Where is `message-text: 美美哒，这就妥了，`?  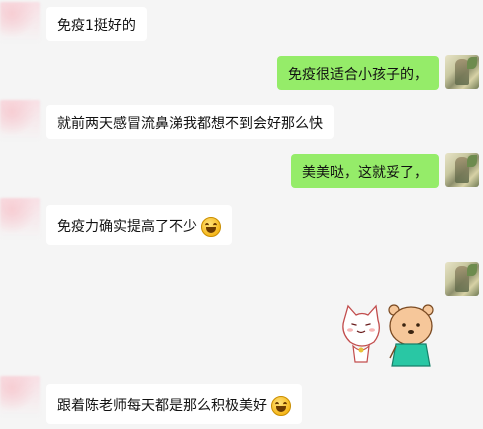
message-text: 美美哒，这就妥了， is located at coordinates (365, 173).